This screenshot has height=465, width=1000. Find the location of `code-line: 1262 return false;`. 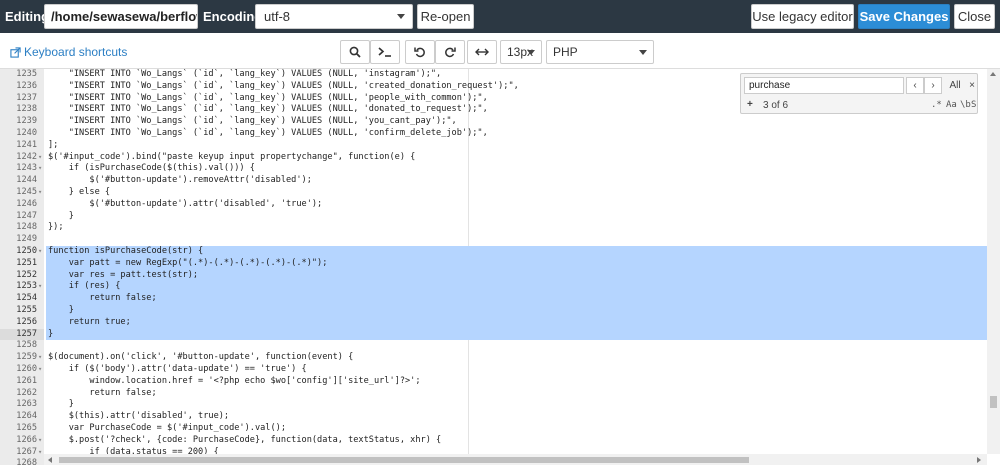

code-line: 1262 return false; is located at coordinates (493, 394).